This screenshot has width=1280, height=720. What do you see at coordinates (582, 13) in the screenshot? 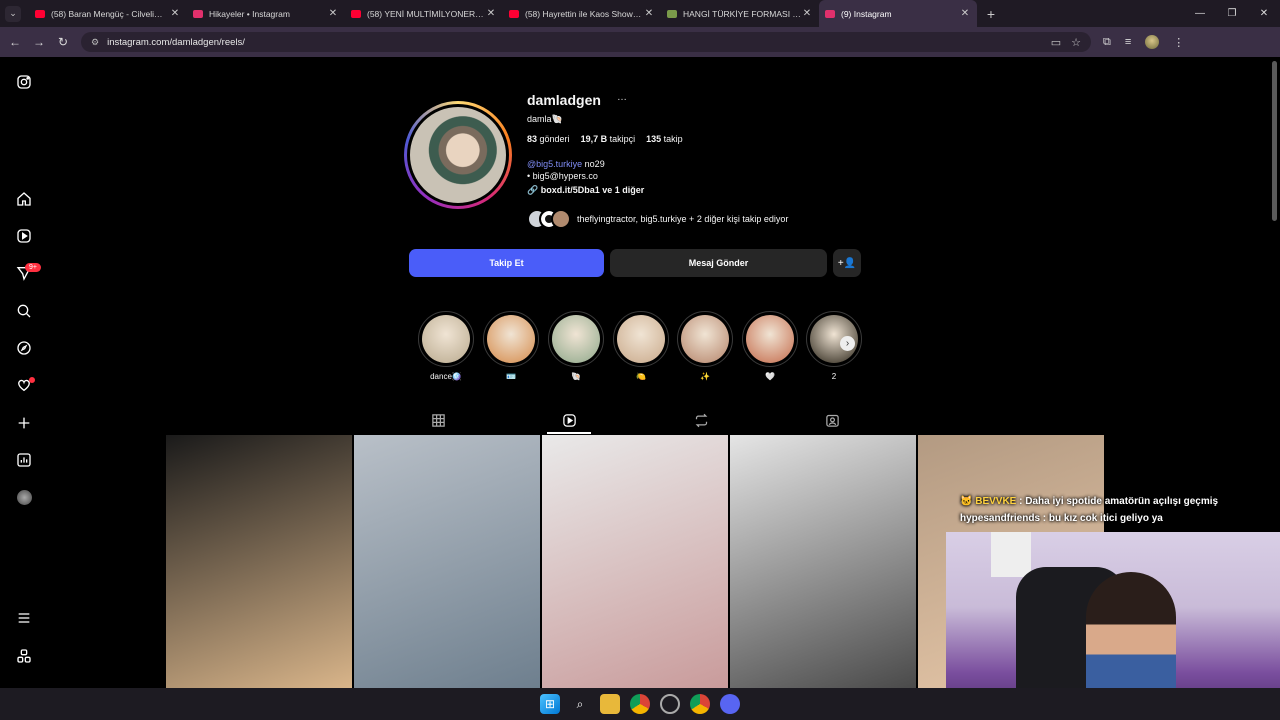
I see `browser-tab: (58) Hayrettin ile Kaos Show - 2 ✕` at bounding box center [582, 13].